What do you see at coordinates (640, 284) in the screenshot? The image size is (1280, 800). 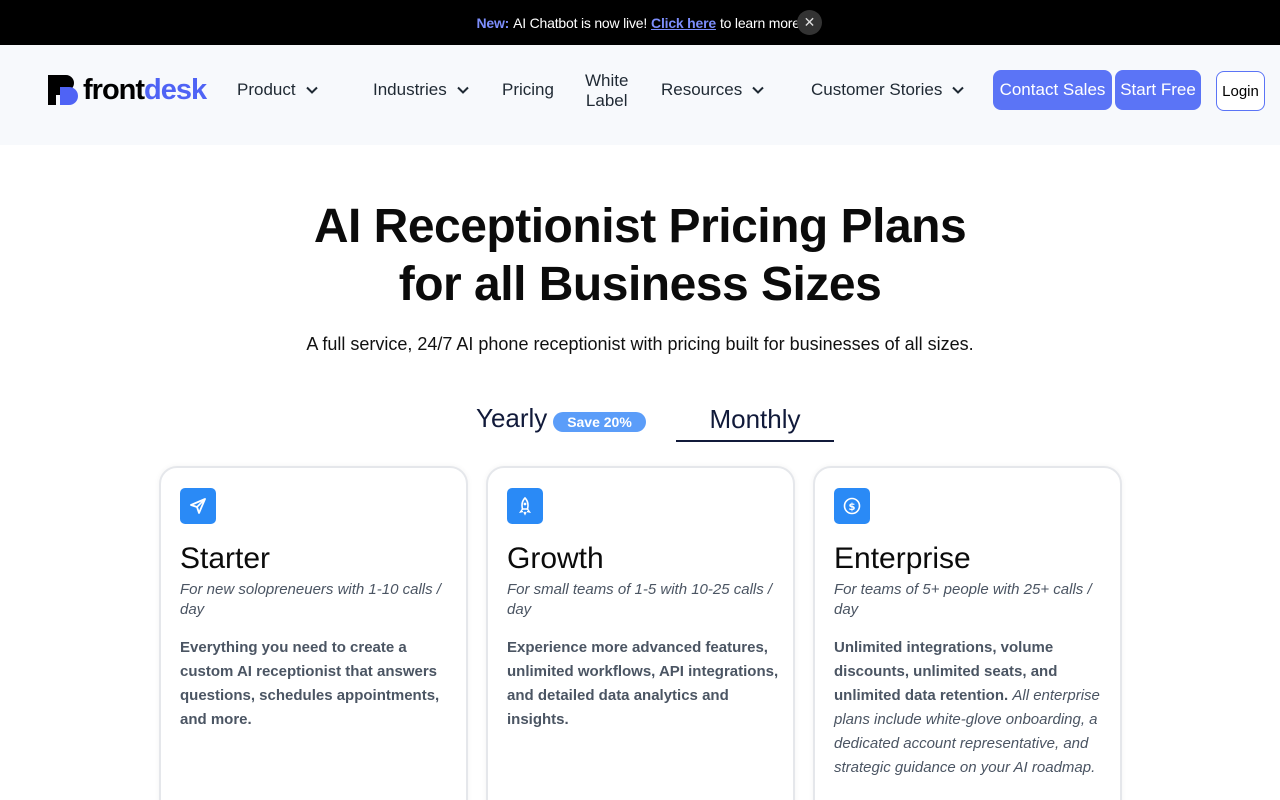 I see `page-title-line2: for all Business Sizes` at bounding box center [640, 284].